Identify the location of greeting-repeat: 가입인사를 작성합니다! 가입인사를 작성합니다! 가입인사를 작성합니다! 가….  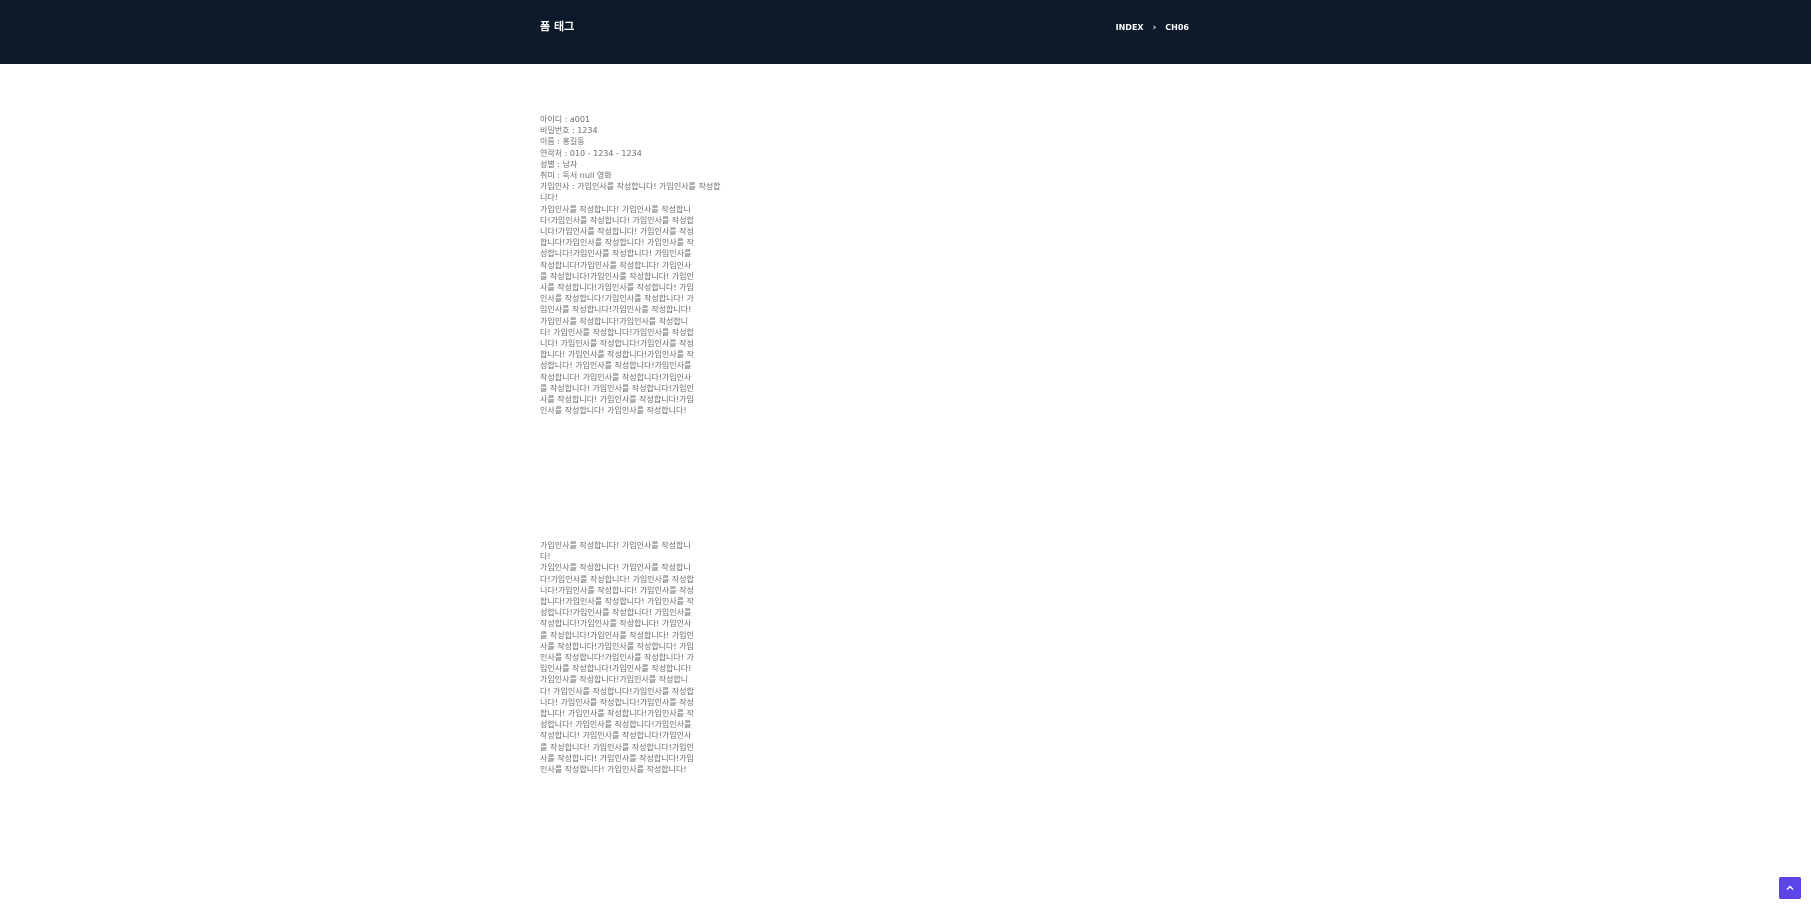
(617, 657).